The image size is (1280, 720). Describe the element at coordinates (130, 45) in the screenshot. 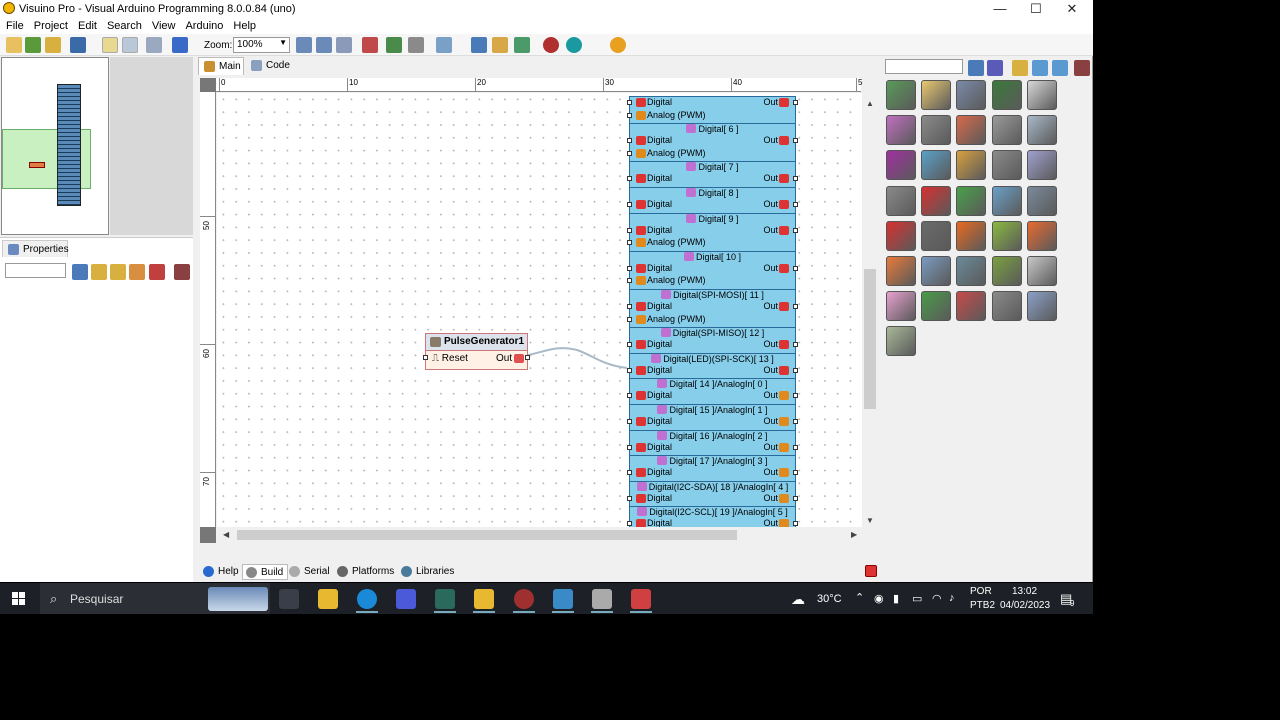

I see `grid-icon` at that location.